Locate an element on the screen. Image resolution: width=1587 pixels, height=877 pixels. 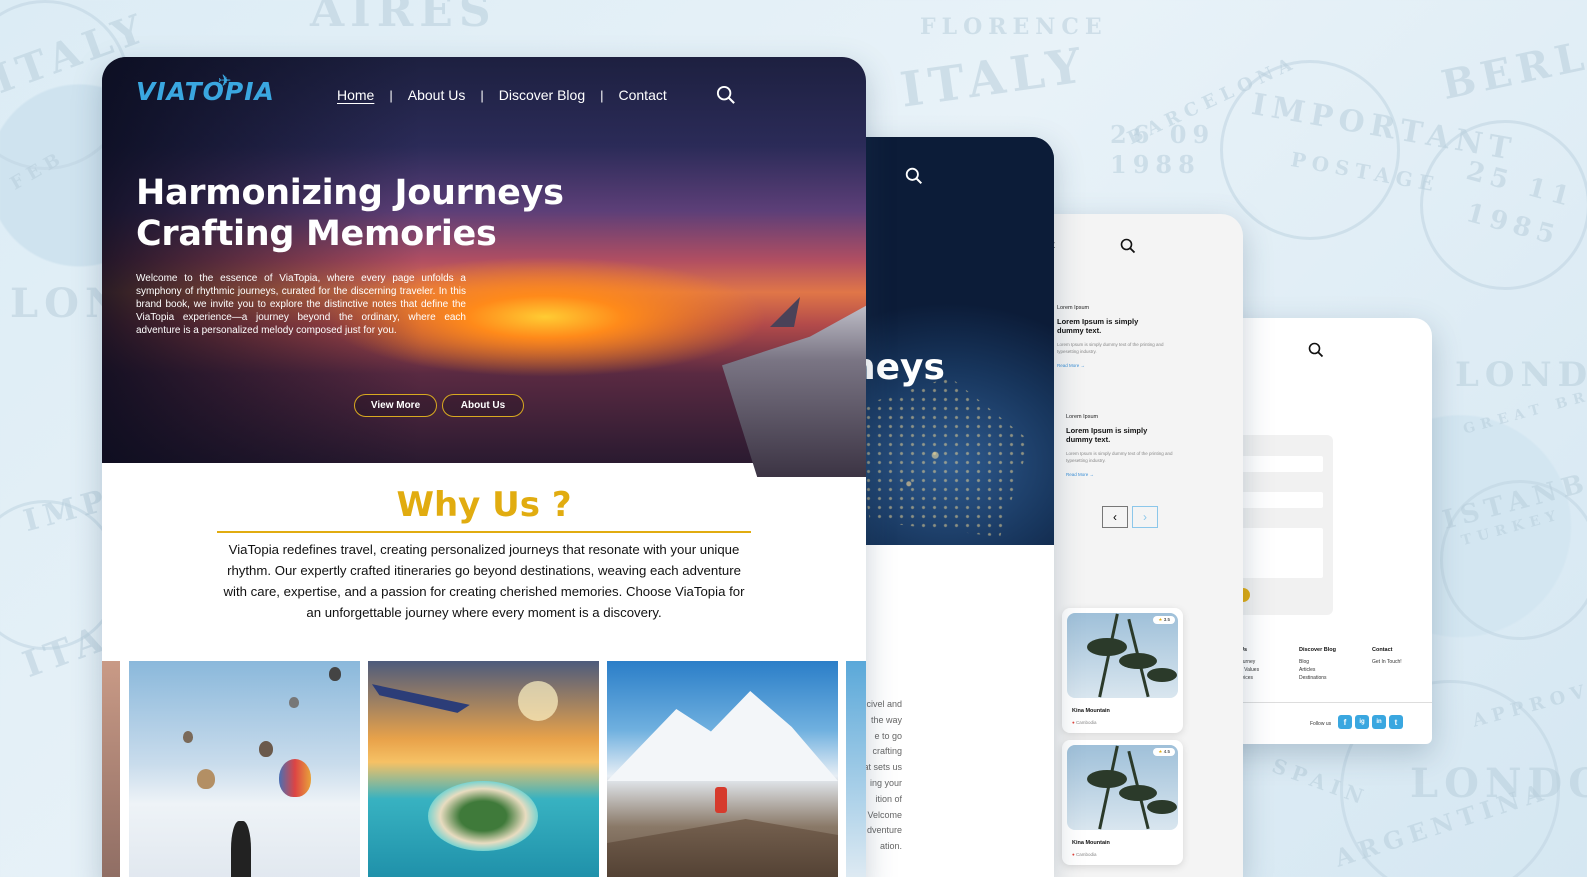
rating-badge: ★ 3.5 is located at coordinates (1164, 620).